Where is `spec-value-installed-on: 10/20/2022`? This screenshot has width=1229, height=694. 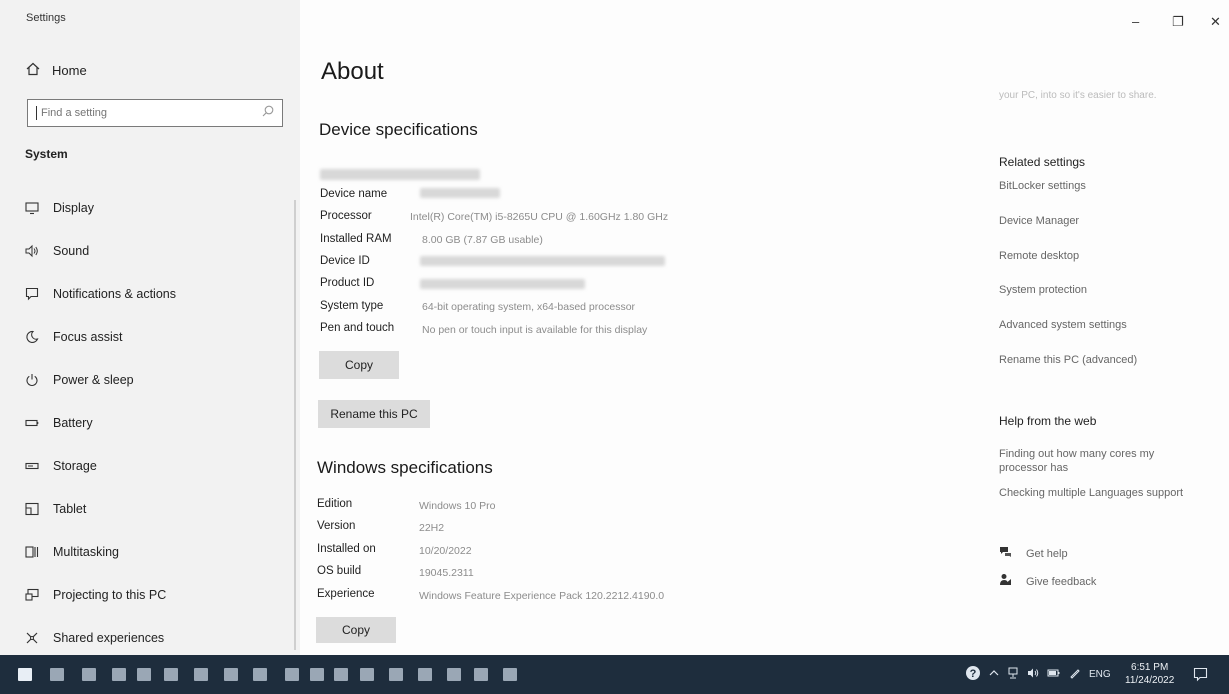 spec-value-installed-on: 10/20/2022 is located at coordinates (445, 551).